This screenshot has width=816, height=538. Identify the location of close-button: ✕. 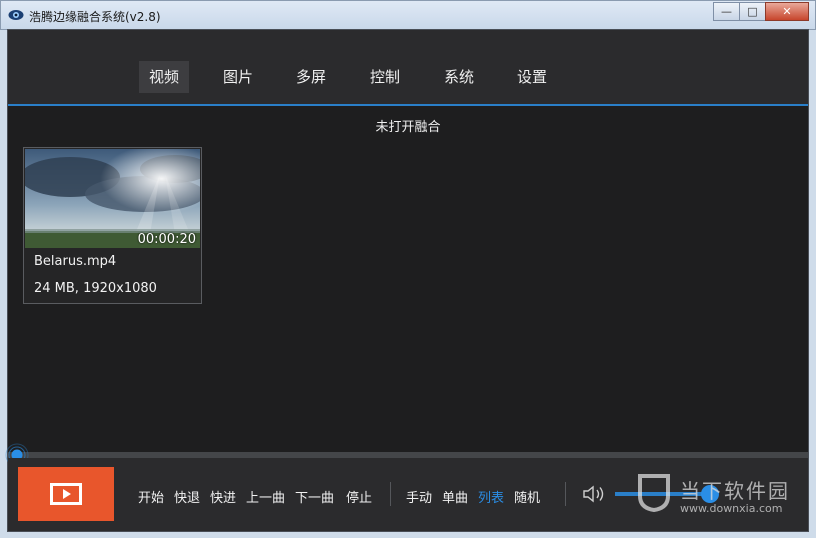
(787, 11).